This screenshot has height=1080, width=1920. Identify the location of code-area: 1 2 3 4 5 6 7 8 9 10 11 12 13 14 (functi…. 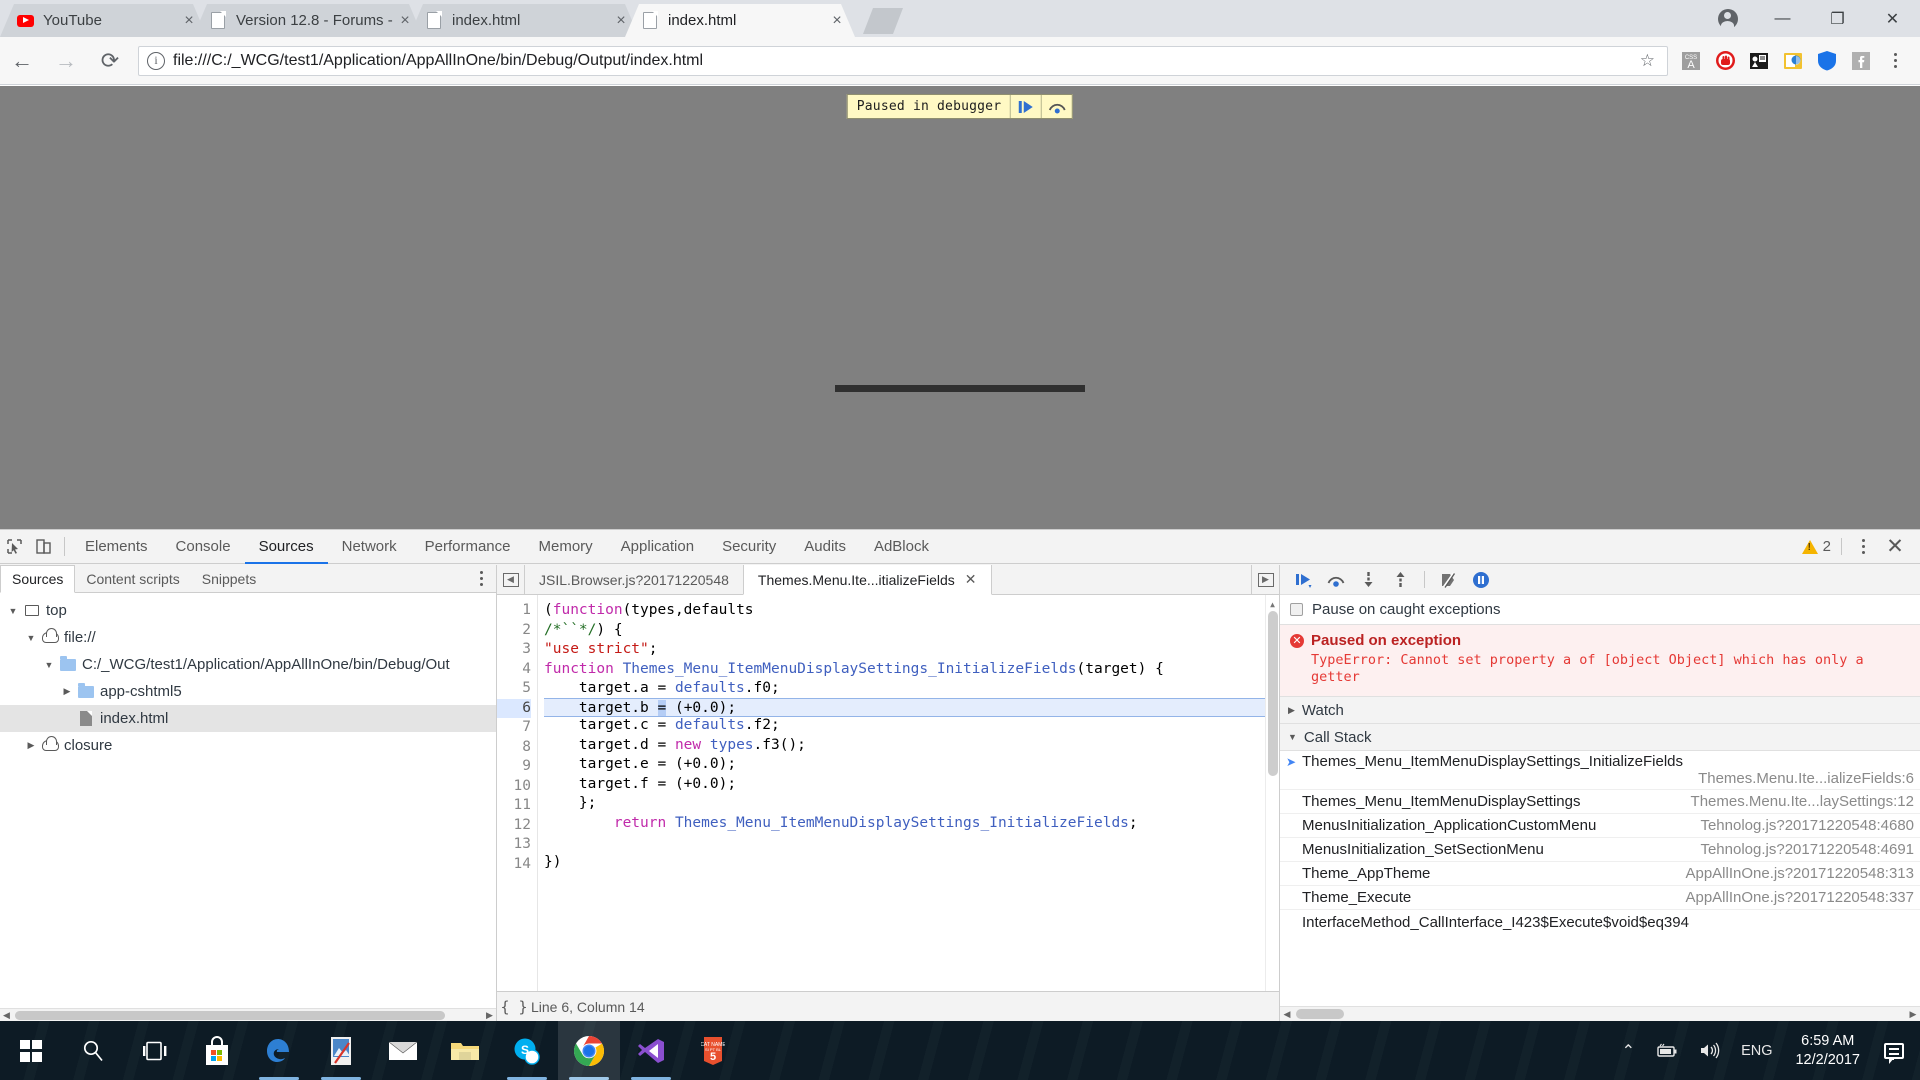
(888, 793).